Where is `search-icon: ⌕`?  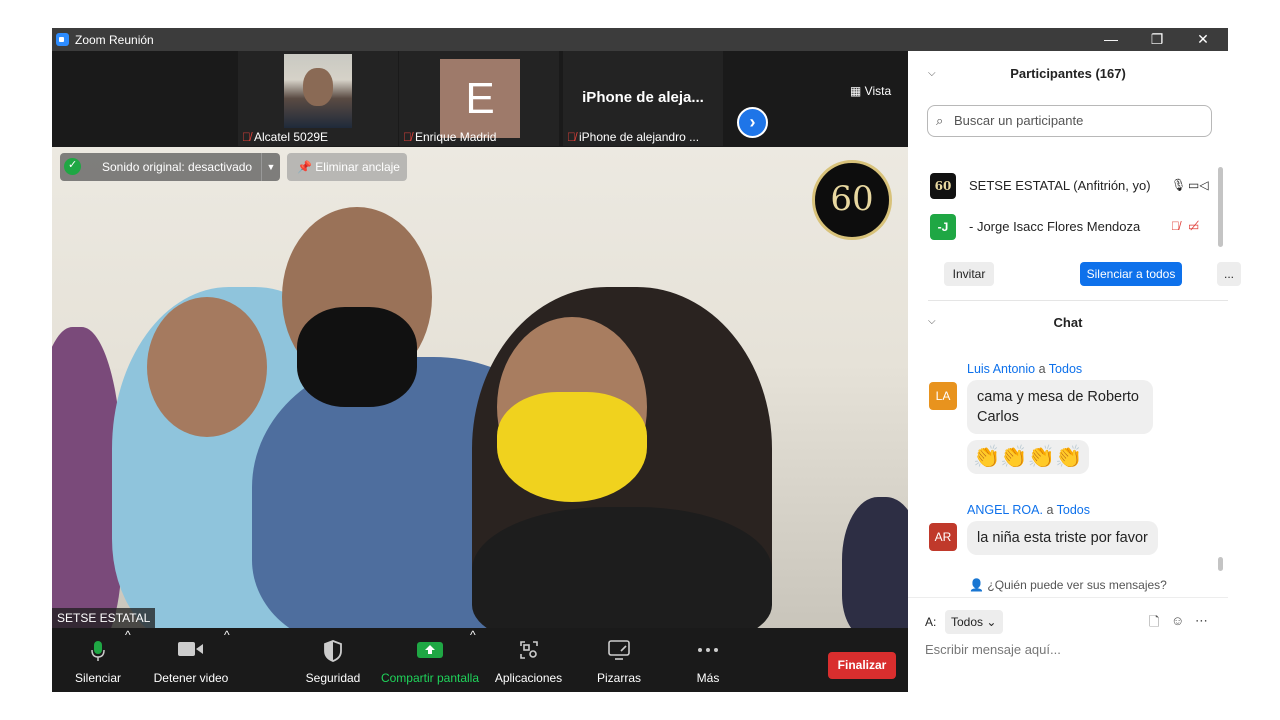 search-icon: ⌕ is located at coordinates (940, 120).